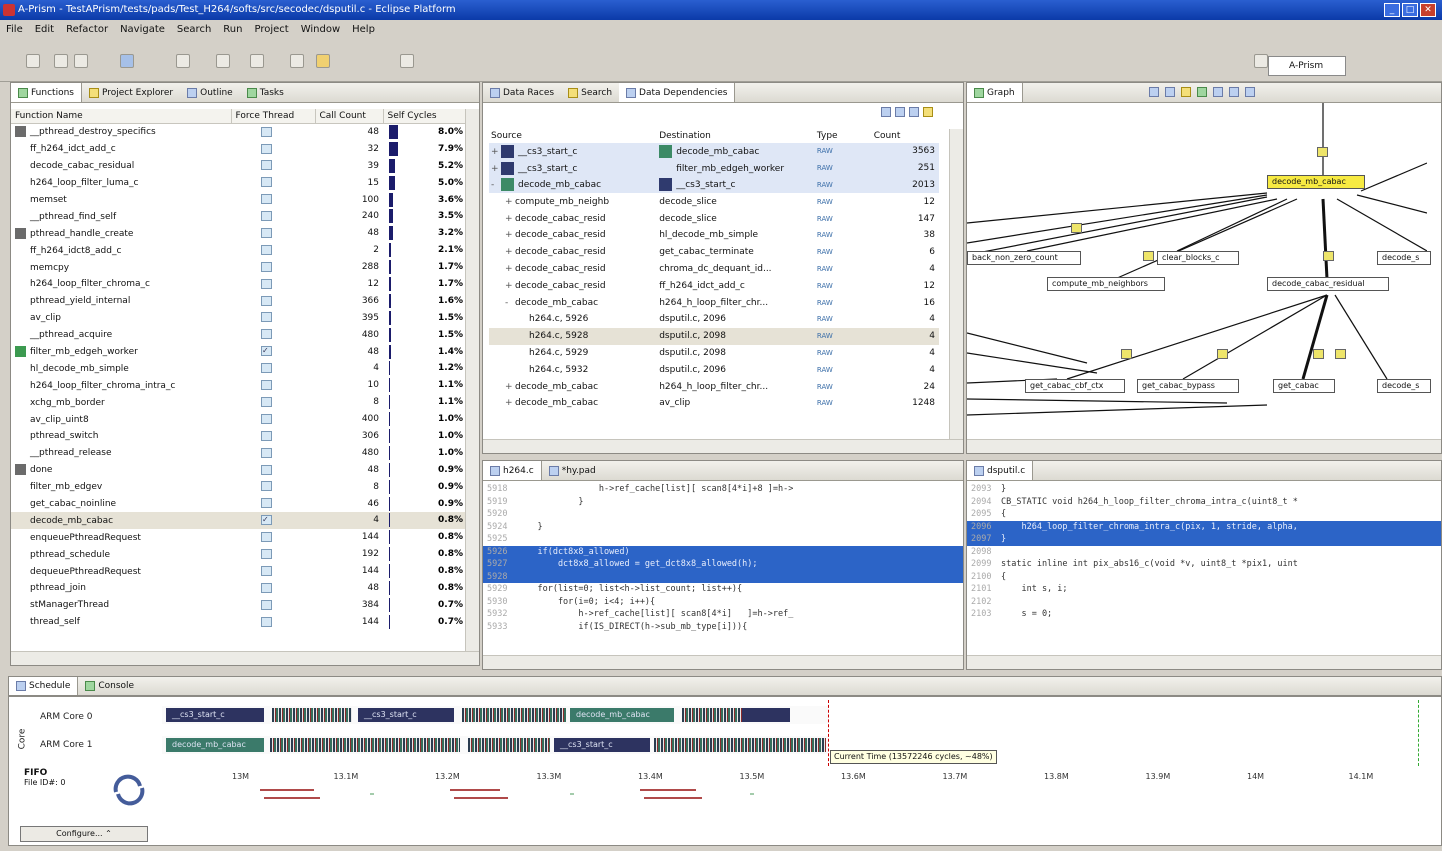  What do you see at coordinates (239, 571) in the screenshot?
I see `table-row: dequeuePthreadRequest 144 0.8%` at bounding box center [239, 571].